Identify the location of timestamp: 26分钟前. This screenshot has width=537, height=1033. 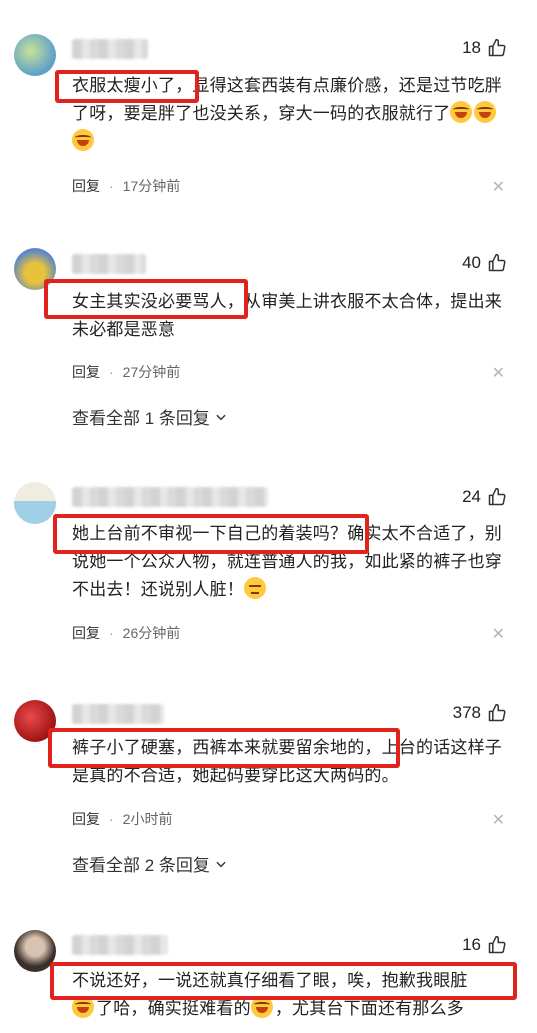
(151, 633).